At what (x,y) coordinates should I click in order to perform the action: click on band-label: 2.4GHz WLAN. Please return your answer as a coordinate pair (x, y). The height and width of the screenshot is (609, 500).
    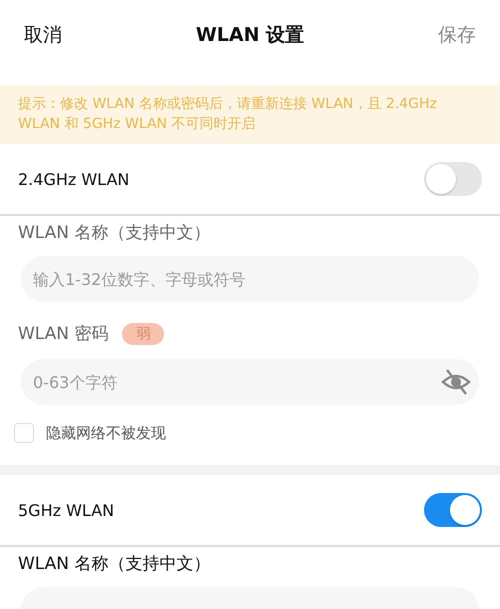
    Looking at the image, I should click on (74, 179).